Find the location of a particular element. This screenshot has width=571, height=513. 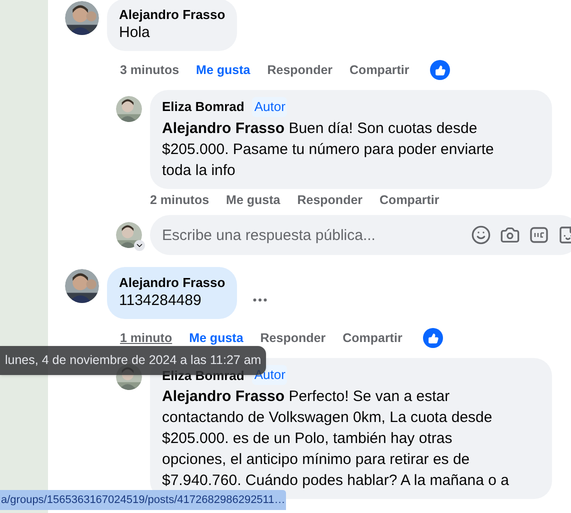

chevron-down-icon is located at coordinates (139, 246).